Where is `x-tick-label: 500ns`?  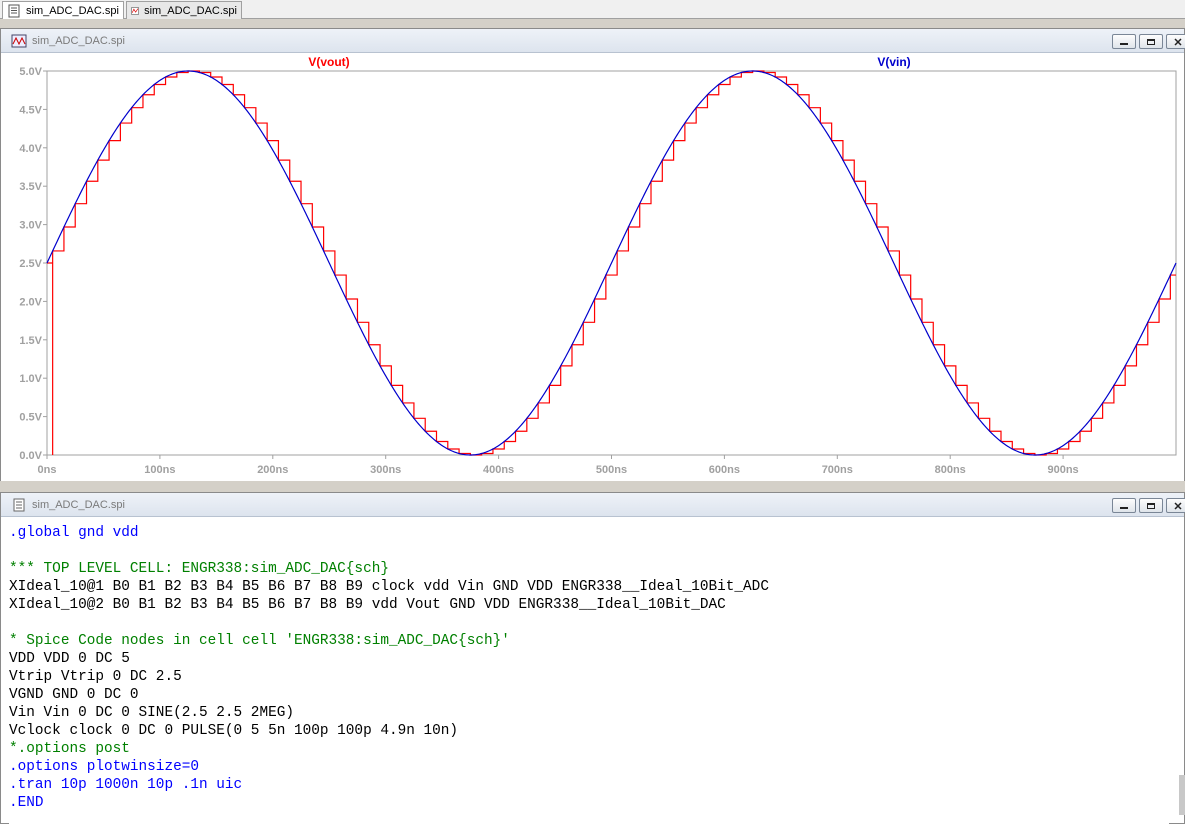 x-tick-label: 500ns is located at coordinates (611, 470).